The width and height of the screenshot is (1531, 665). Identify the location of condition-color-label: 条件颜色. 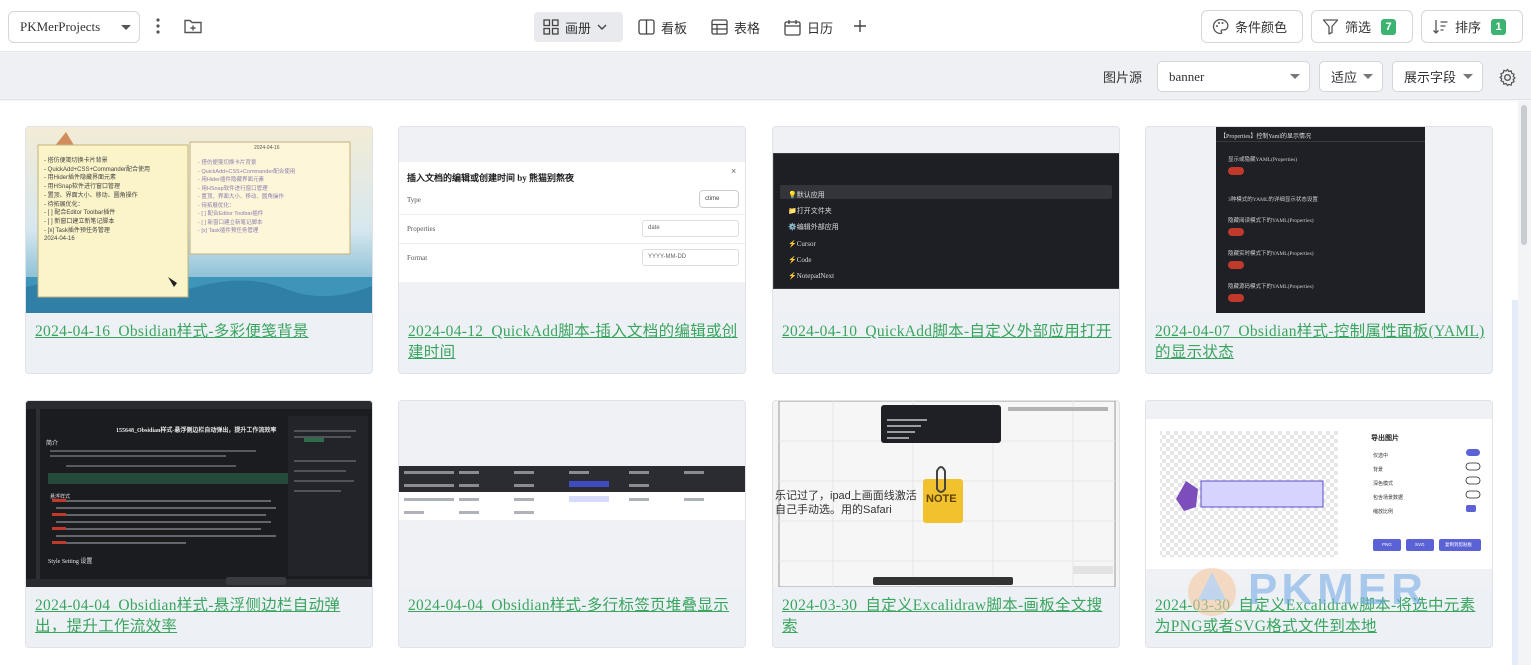
(1261, 27).